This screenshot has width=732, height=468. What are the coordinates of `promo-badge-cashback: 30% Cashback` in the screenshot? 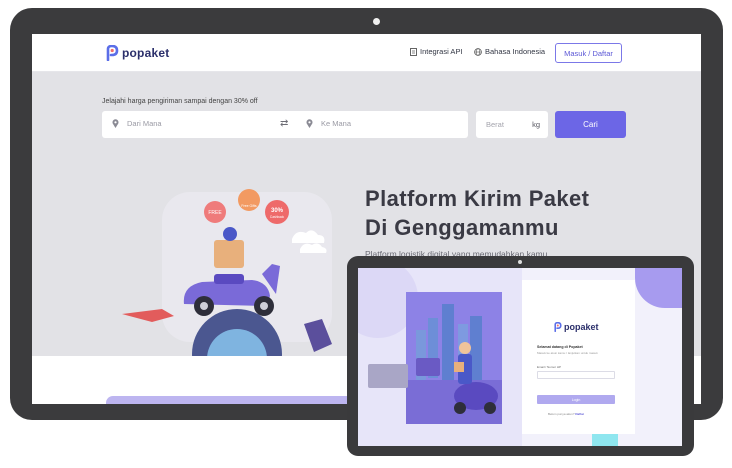 It's located at (277, 212).